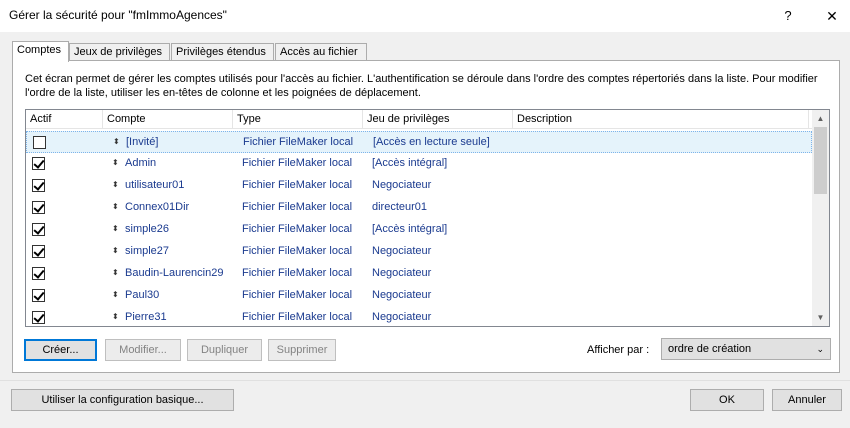 The height and width of the screenshot is (428, 850). What do you see at coordinates (146, 317) in the screenshot?
I see `account-name: Pierre31` at bounding box center [146, 317].